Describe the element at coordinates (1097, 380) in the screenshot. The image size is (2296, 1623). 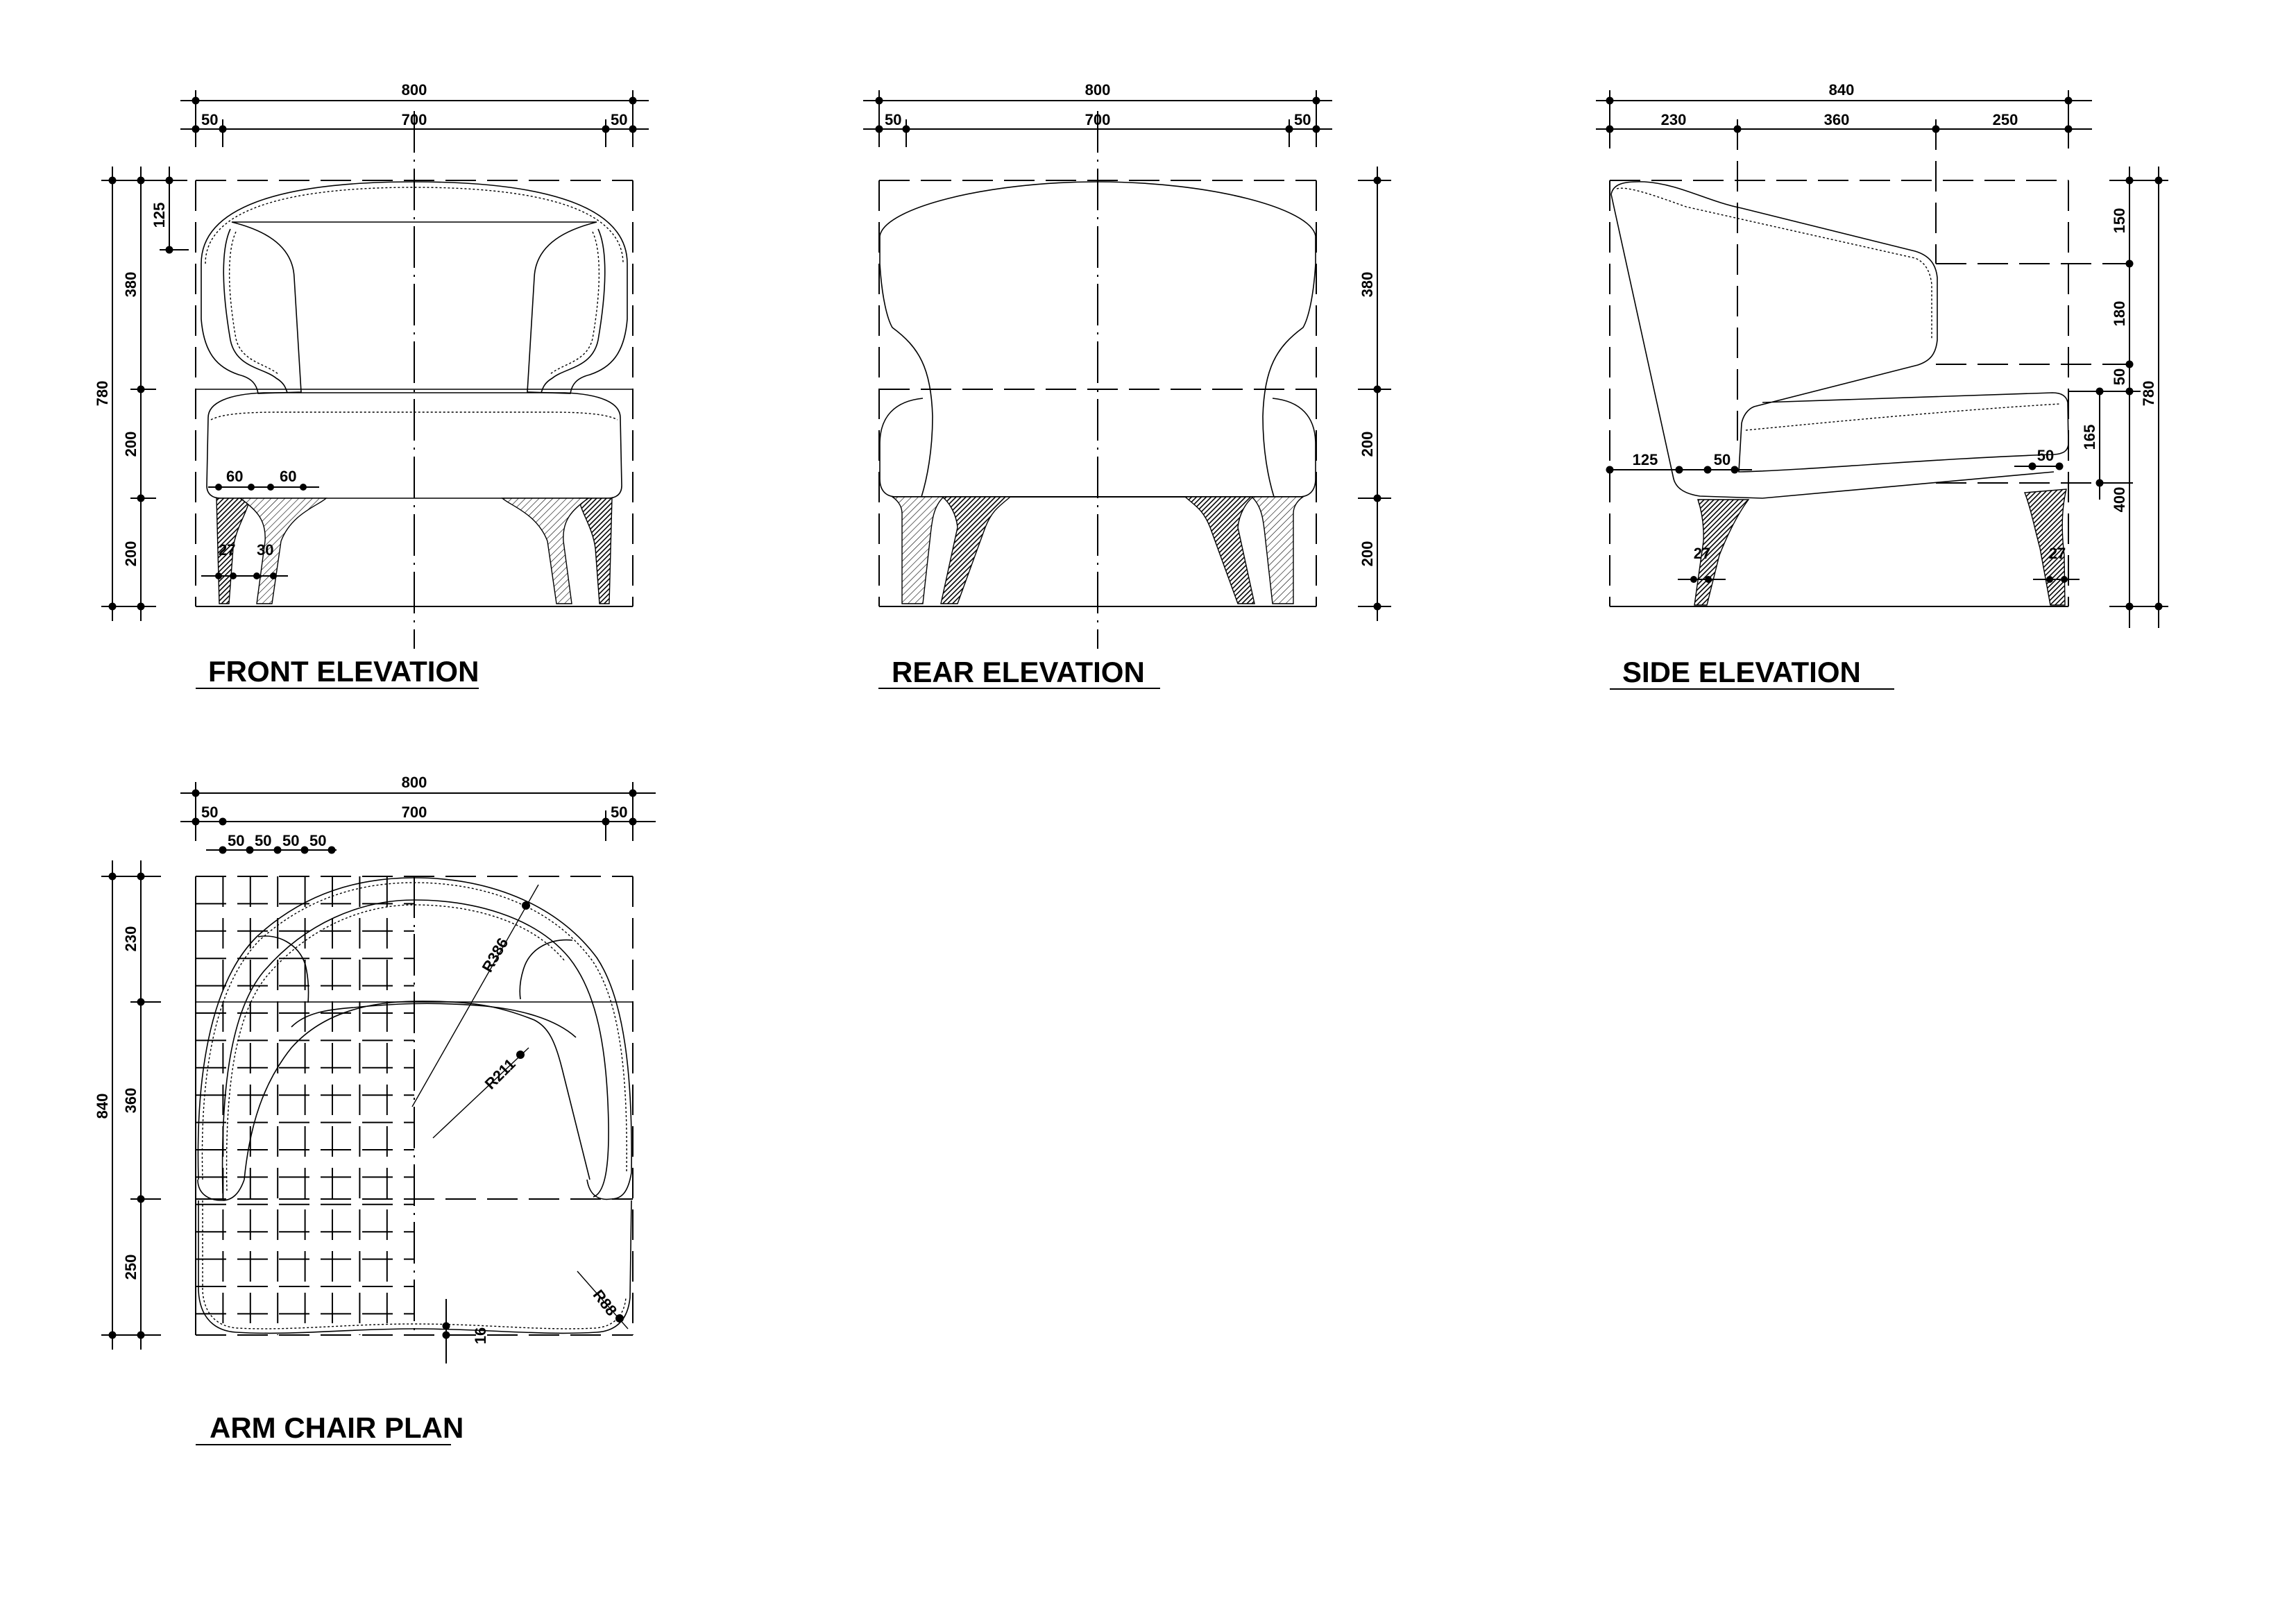
I see `rear-frame` at that location.